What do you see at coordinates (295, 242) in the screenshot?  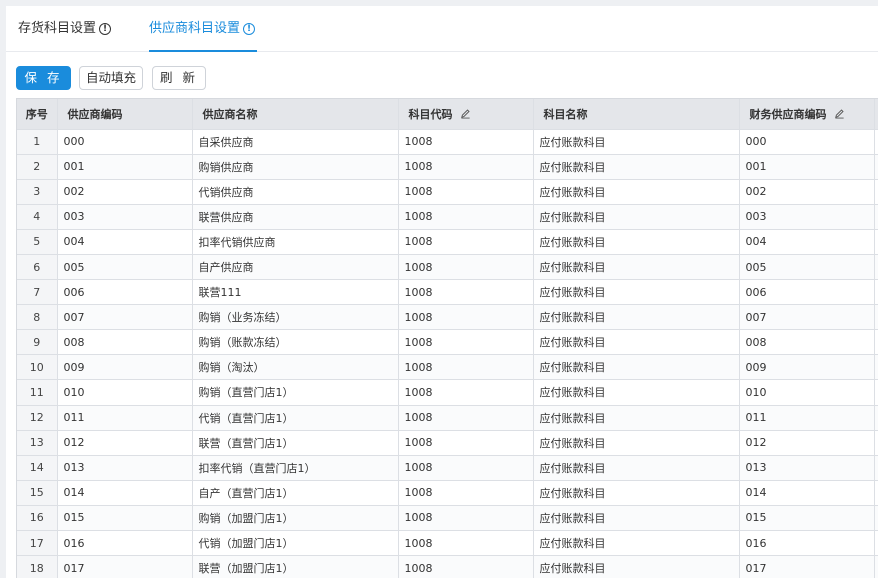 I see `cell-supplier-name: 扣率代销供应商` at bounding box center [295, 242].